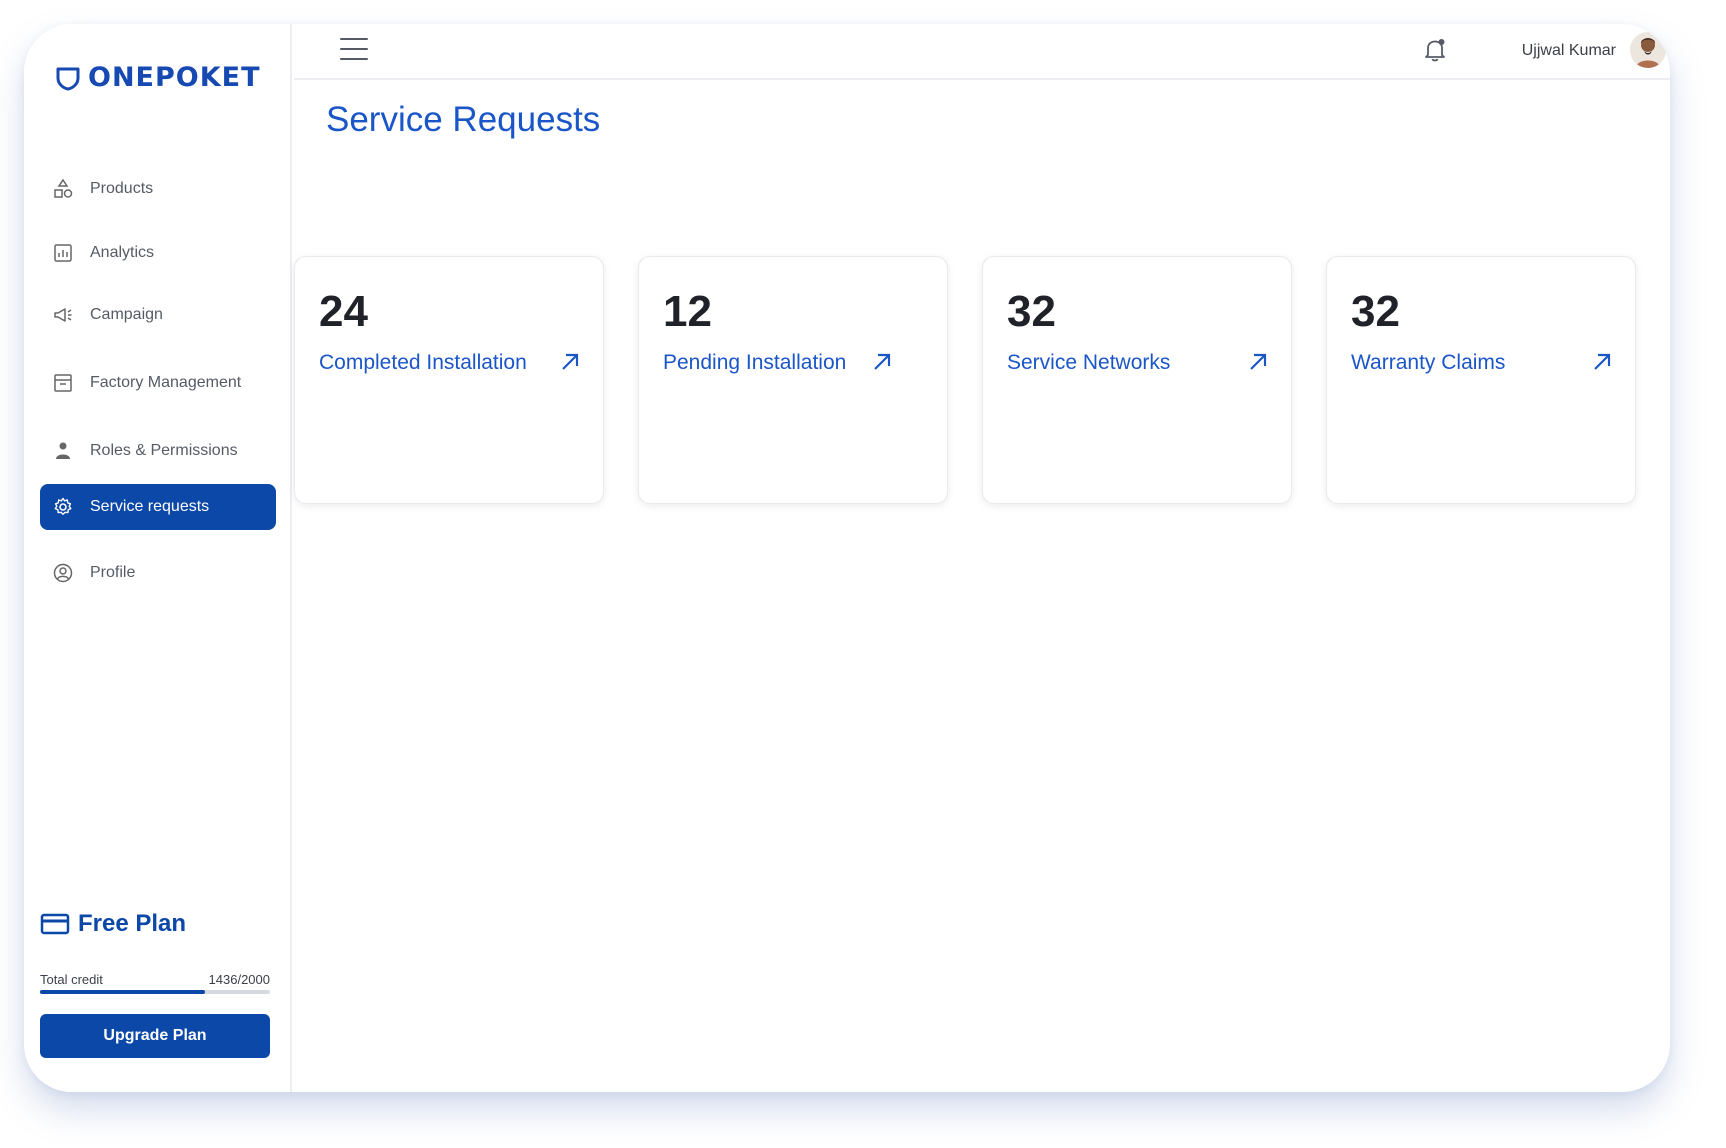 The height and width of the screenshot is (1148, 1726). Describe the element at coordinates (1569, 51) in the screenshot. I see `user-name: Ujjwal Kumar` at that location.